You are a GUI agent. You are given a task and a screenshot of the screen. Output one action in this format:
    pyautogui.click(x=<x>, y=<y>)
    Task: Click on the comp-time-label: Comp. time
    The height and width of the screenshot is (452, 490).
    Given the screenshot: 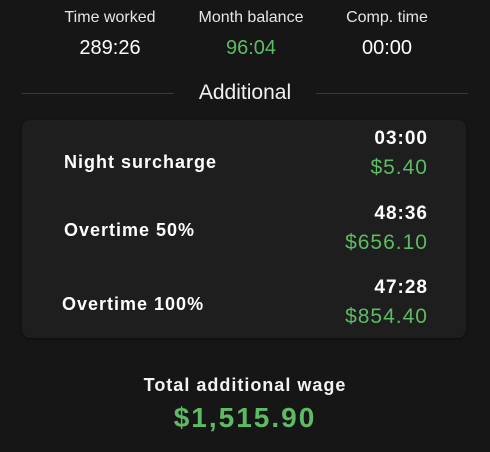 What is the action you would take?
    pyautogui.click(x=387, y=17)
    